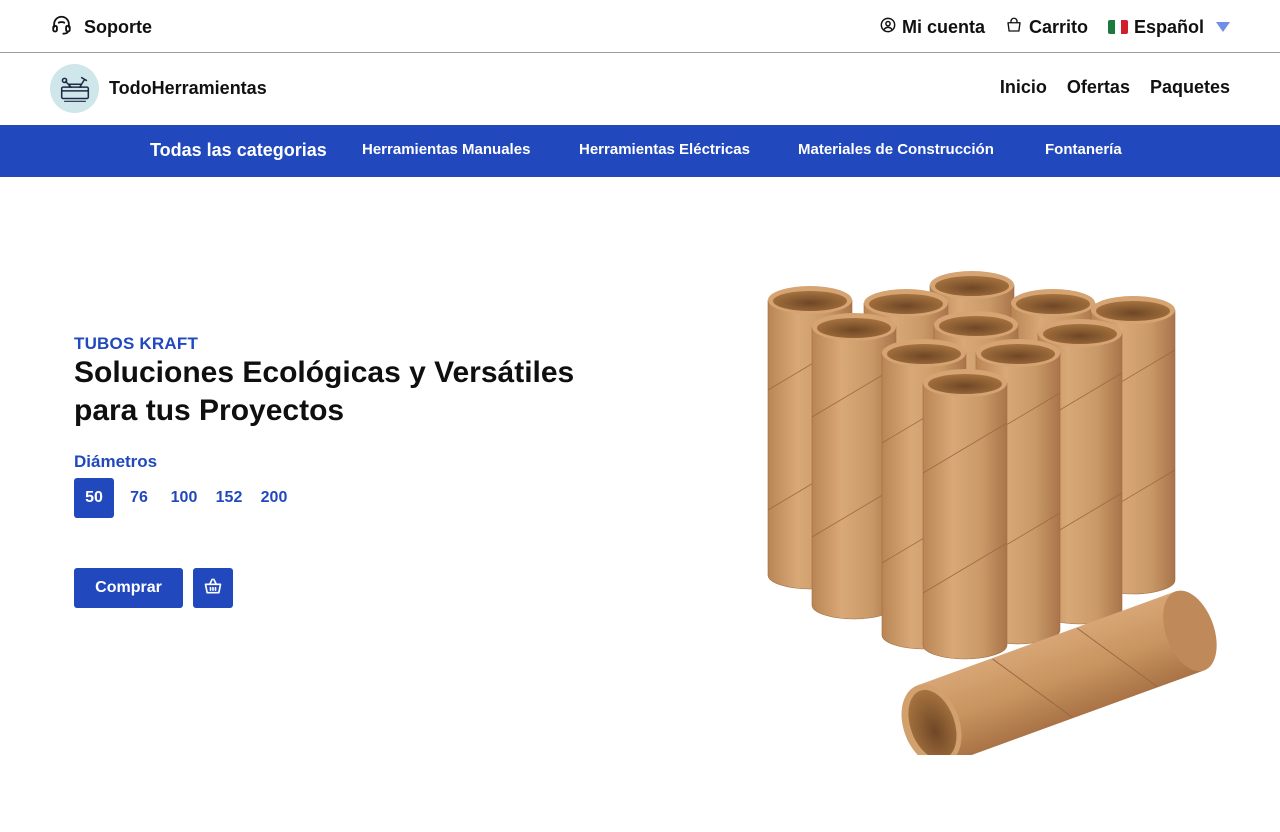  I want to click on category-fontaneria: Fontanería, so click(1083, 149).